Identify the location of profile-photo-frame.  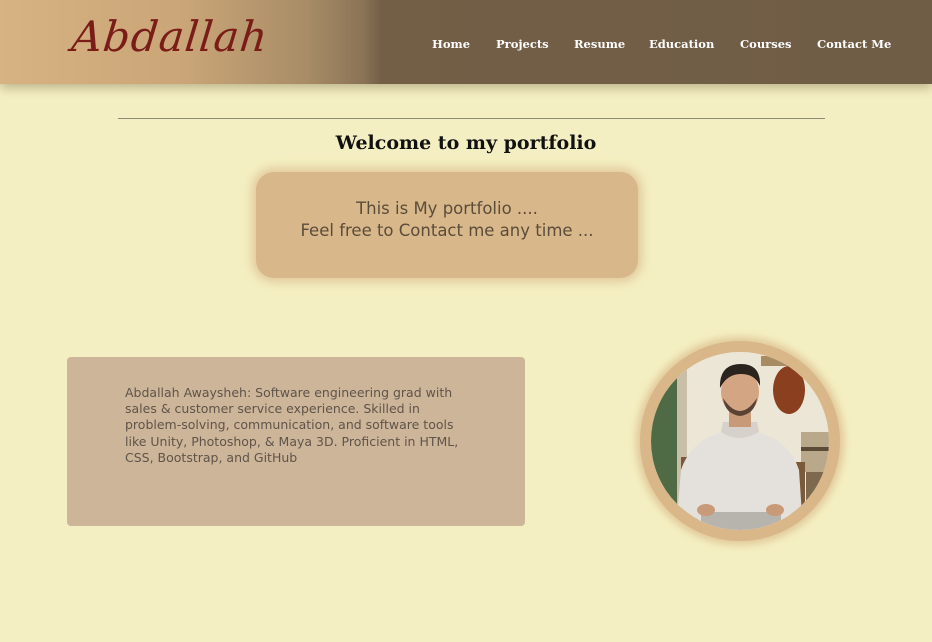
(740, 441).